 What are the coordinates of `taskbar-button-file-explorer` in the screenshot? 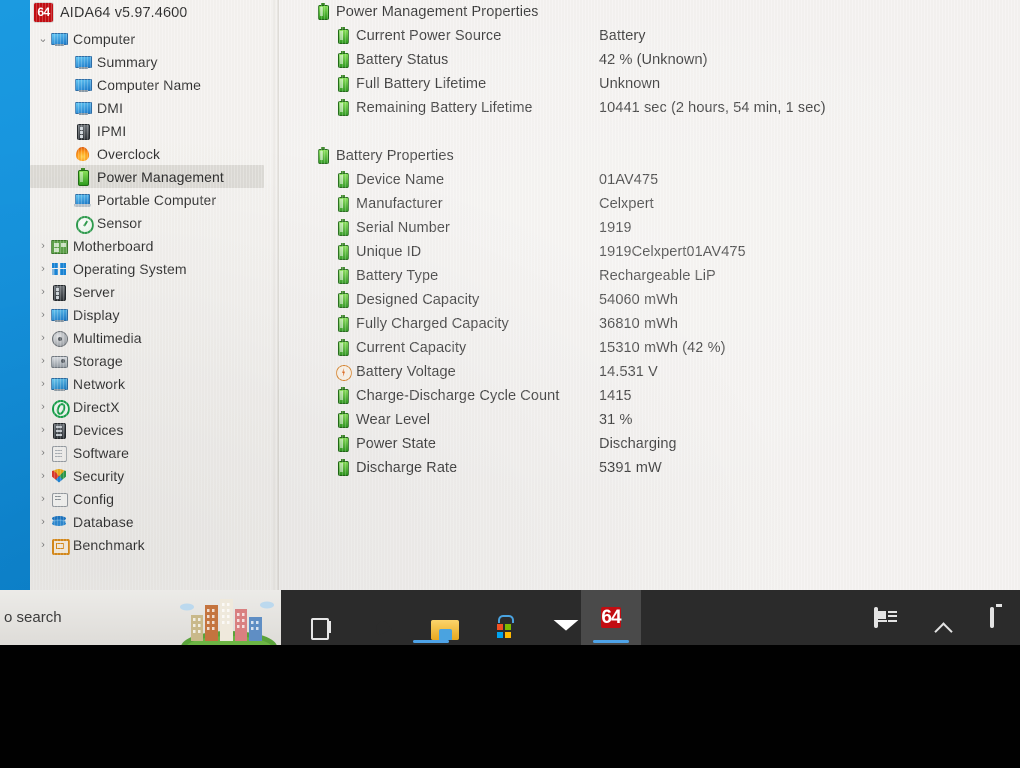 It's located at (431, 617).